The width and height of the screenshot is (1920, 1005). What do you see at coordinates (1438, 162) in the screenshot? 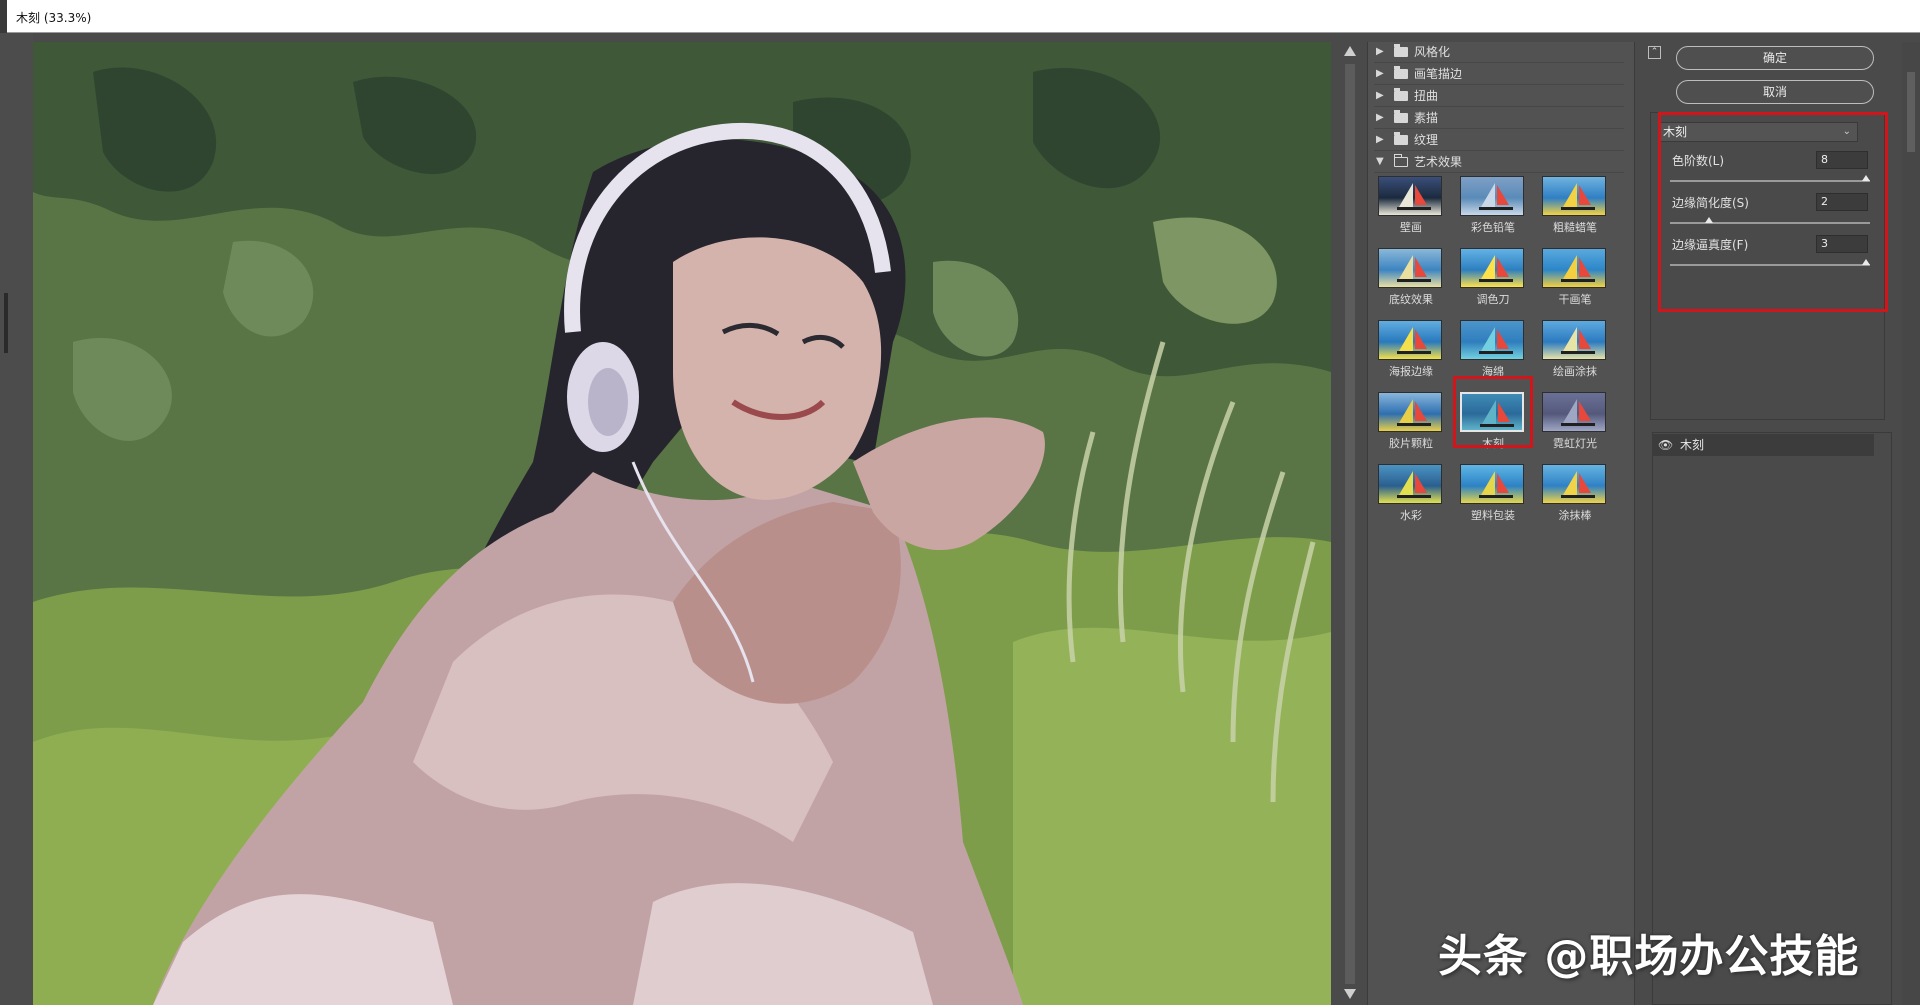
I see `category-label: 艺术效果` at bounding box center [1438, 162].